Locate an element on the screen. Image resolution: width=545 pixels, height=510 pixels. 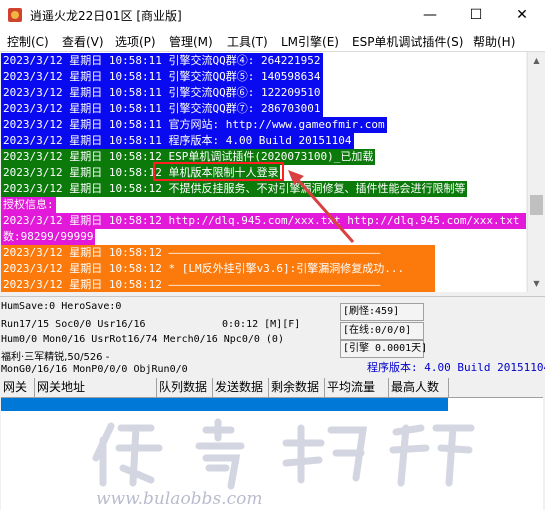
highlight-box is located at coordinates (218, 171).